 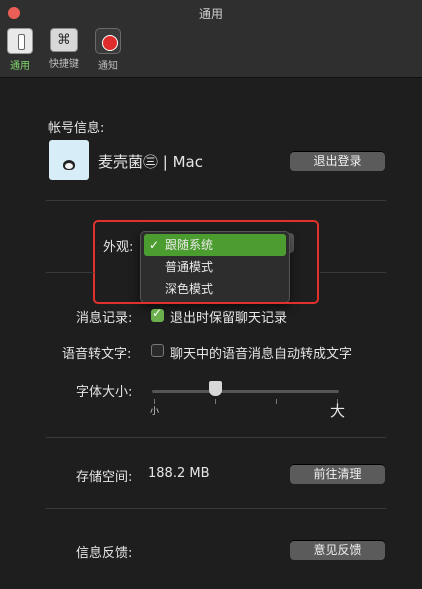 I want to click on storage-label: 存储空间:, so click(x=104, y=477).